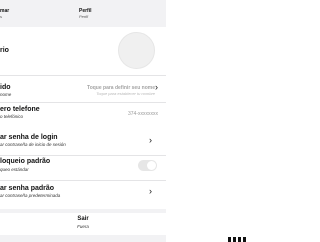 The image size is (320, 242). What do you see at coordinates (83, 219) in the screenshot?
I see `exit-title: Sair` at bounding box center [83, 219].